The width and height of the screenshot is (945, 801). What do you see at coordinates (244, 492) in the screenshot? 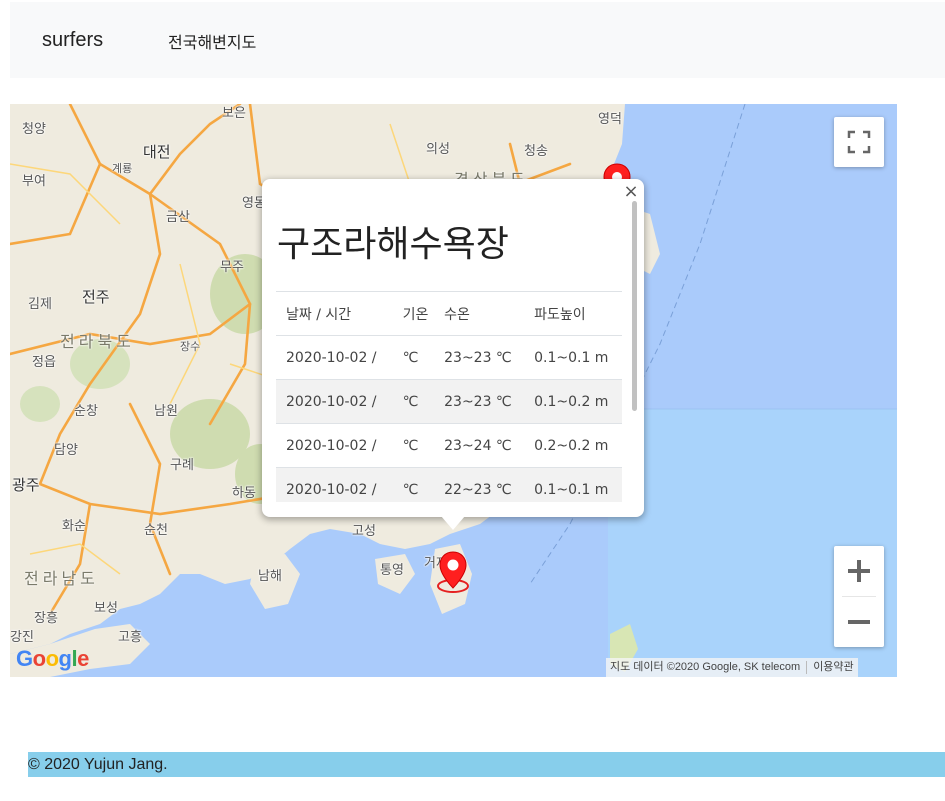
I see `place-label: 하동` at bounding box center [244, 492].